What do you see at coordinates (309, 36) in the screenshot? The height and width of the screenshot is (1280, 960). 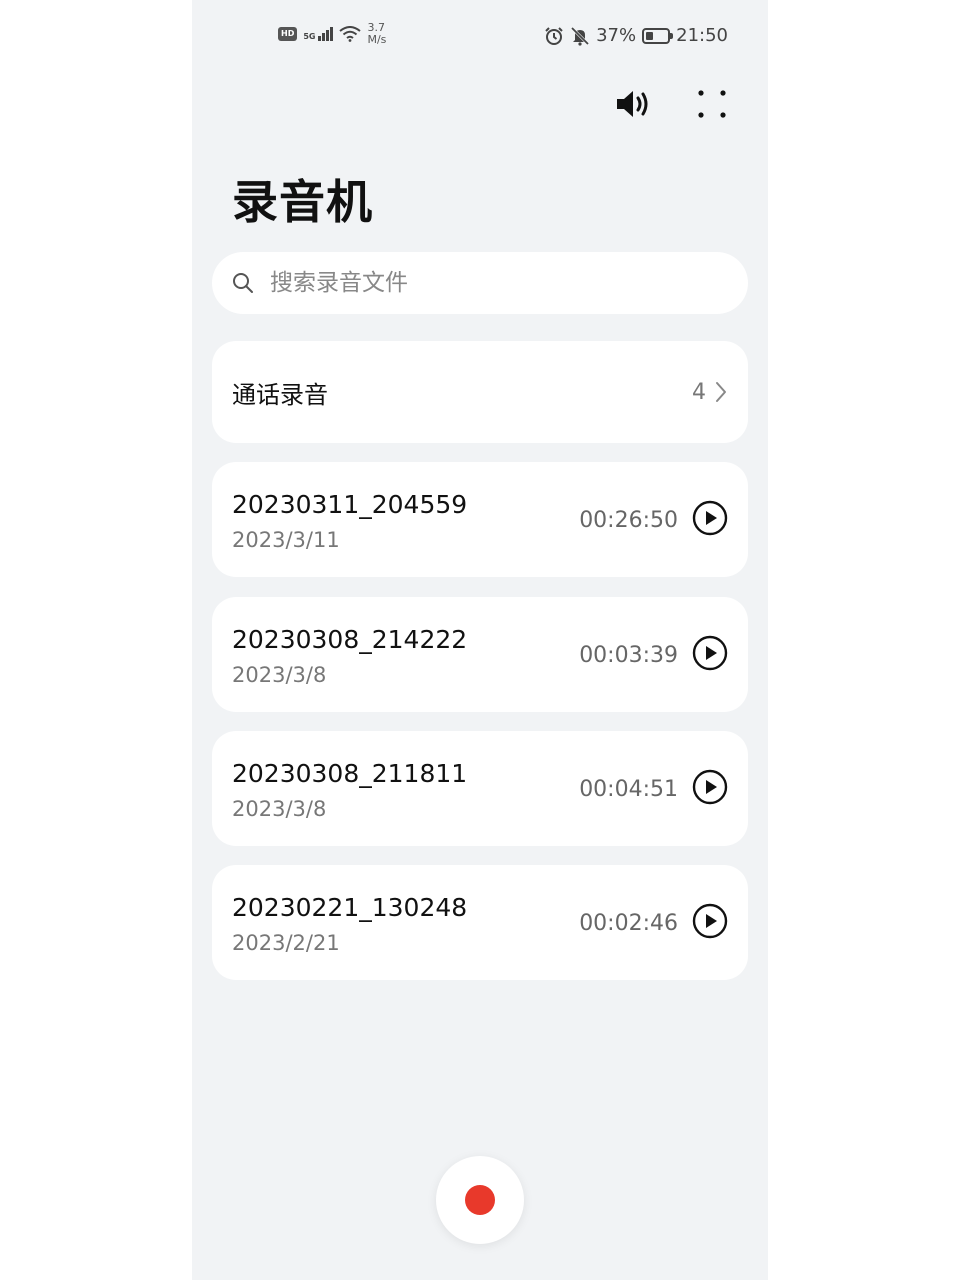 I see `network-type: 5G` at bounding box center [309, 36].